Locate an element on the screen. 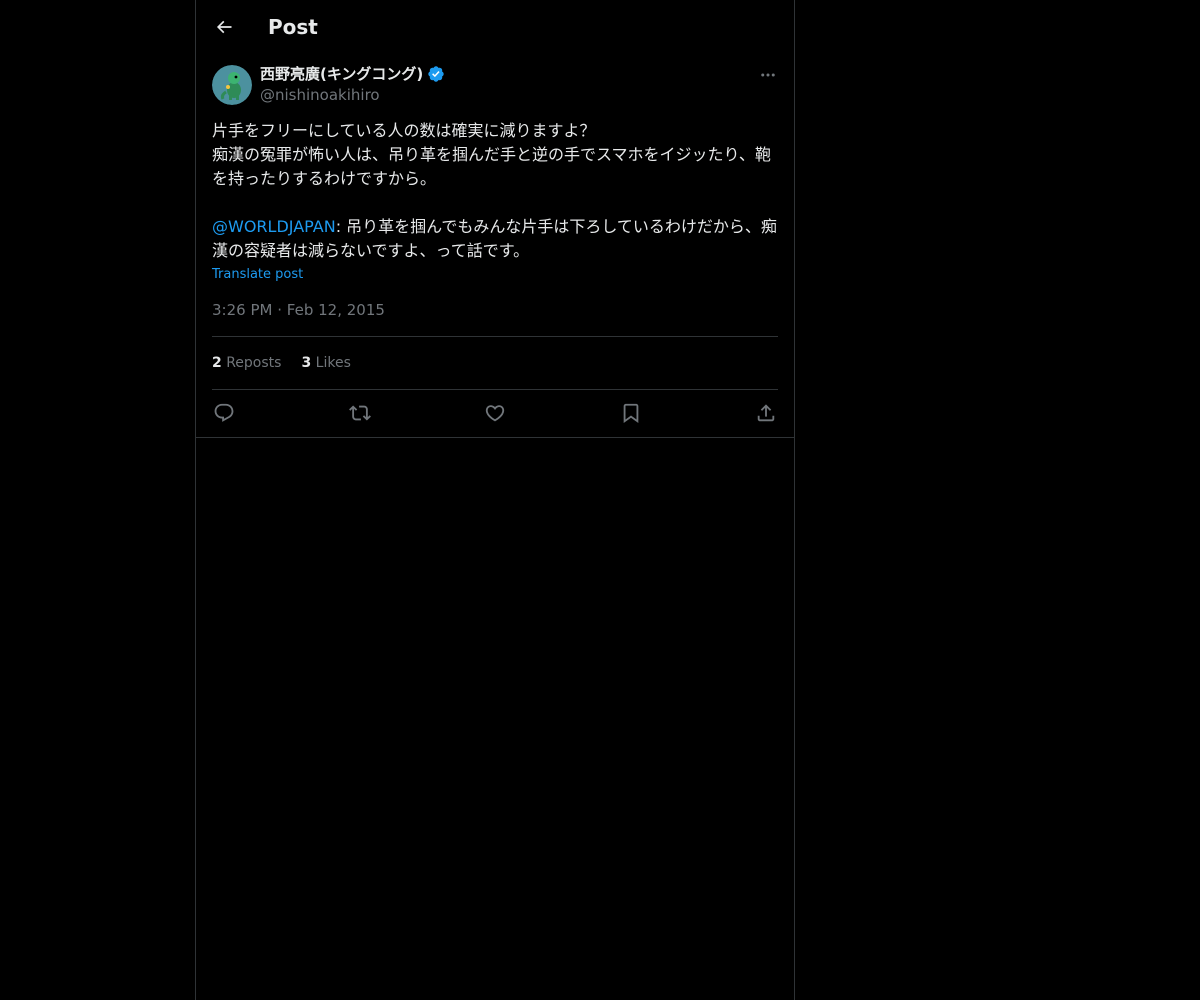 This screenshot has height=1000, width=1200. share-button is located at coordinates (766, 413).